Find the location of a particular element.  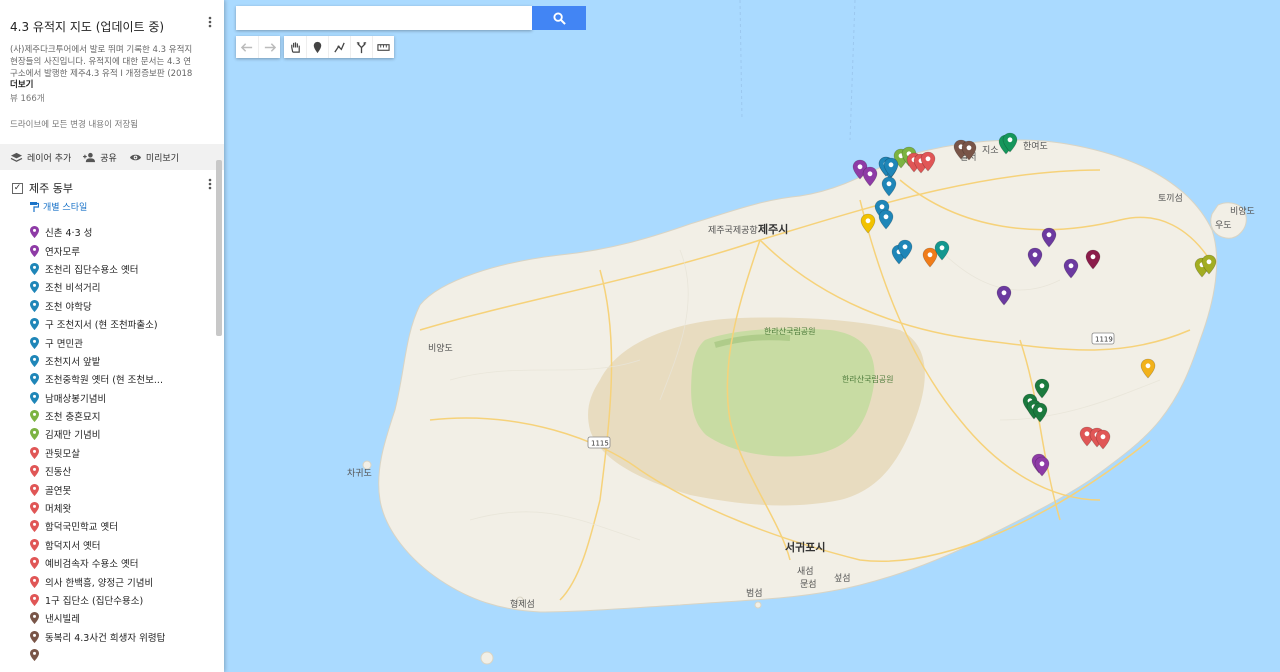

add-layer-button: 레이어 추가 is located at coordinates (40, 157).